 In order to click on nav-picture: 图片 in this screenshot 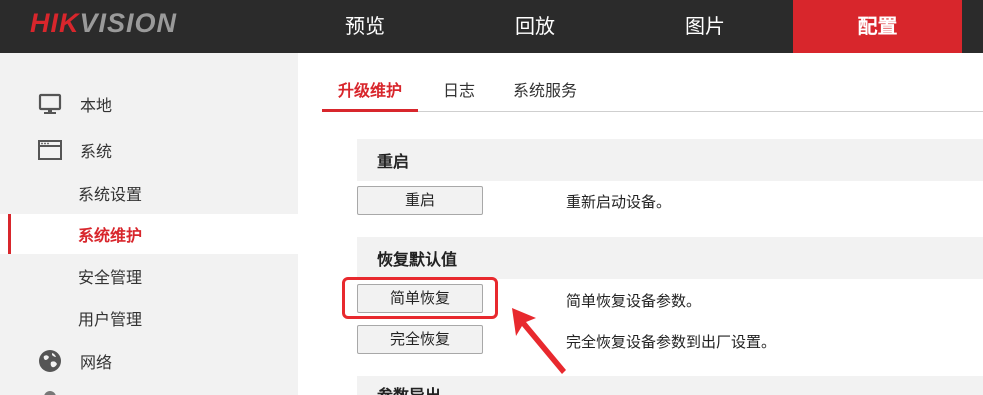, I will do `click(705, 26)`.